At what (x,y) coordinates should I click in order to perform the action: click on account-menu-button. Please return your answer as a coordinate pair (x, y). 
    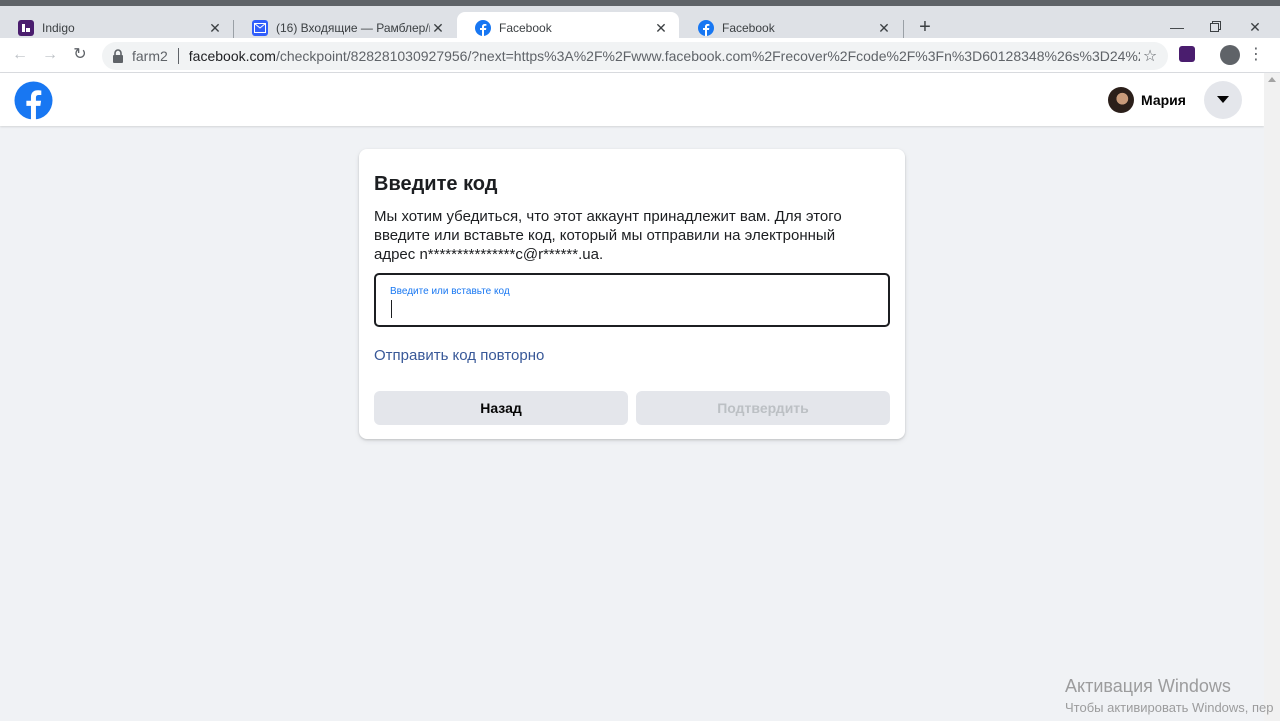
    Looking at the image, I should click on (1223, 100).